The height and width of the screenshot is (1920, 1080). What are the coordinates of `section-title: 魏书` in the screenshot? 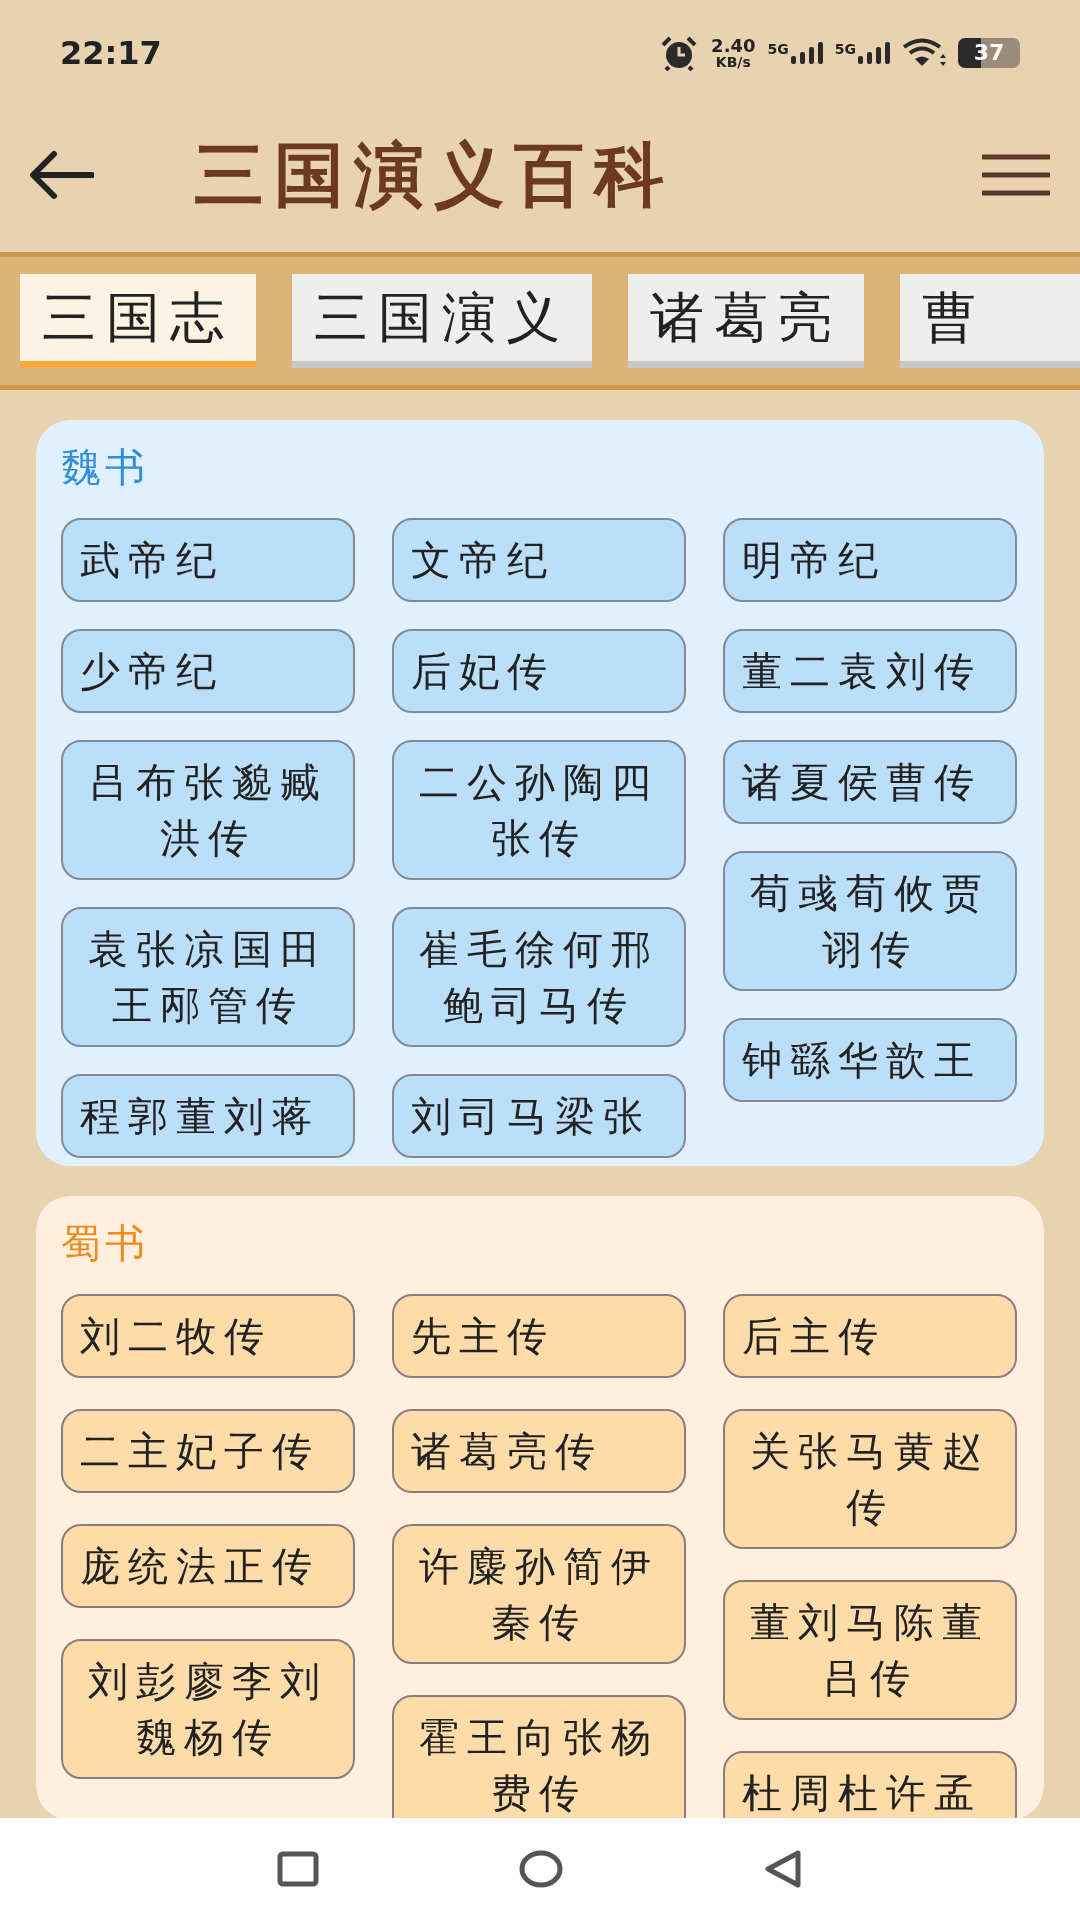 It's located at (105, 467).